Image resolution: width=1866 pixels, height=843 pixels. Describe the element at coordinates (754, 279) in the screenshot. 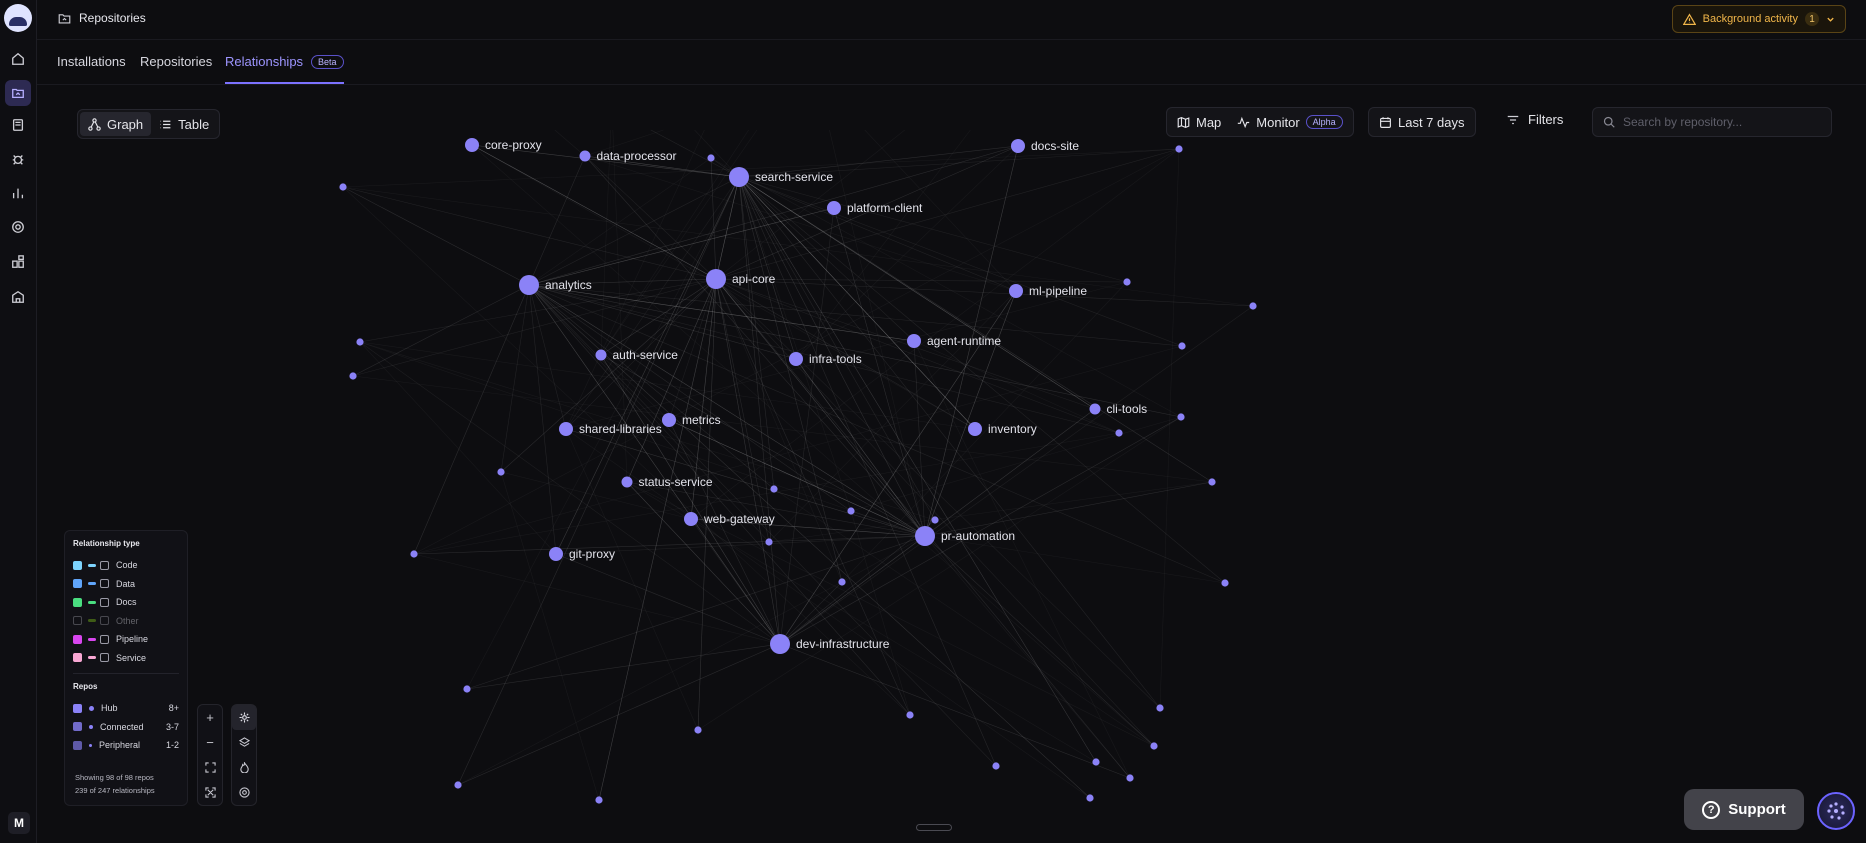

I see `graph-node-label: api-core` at that location.